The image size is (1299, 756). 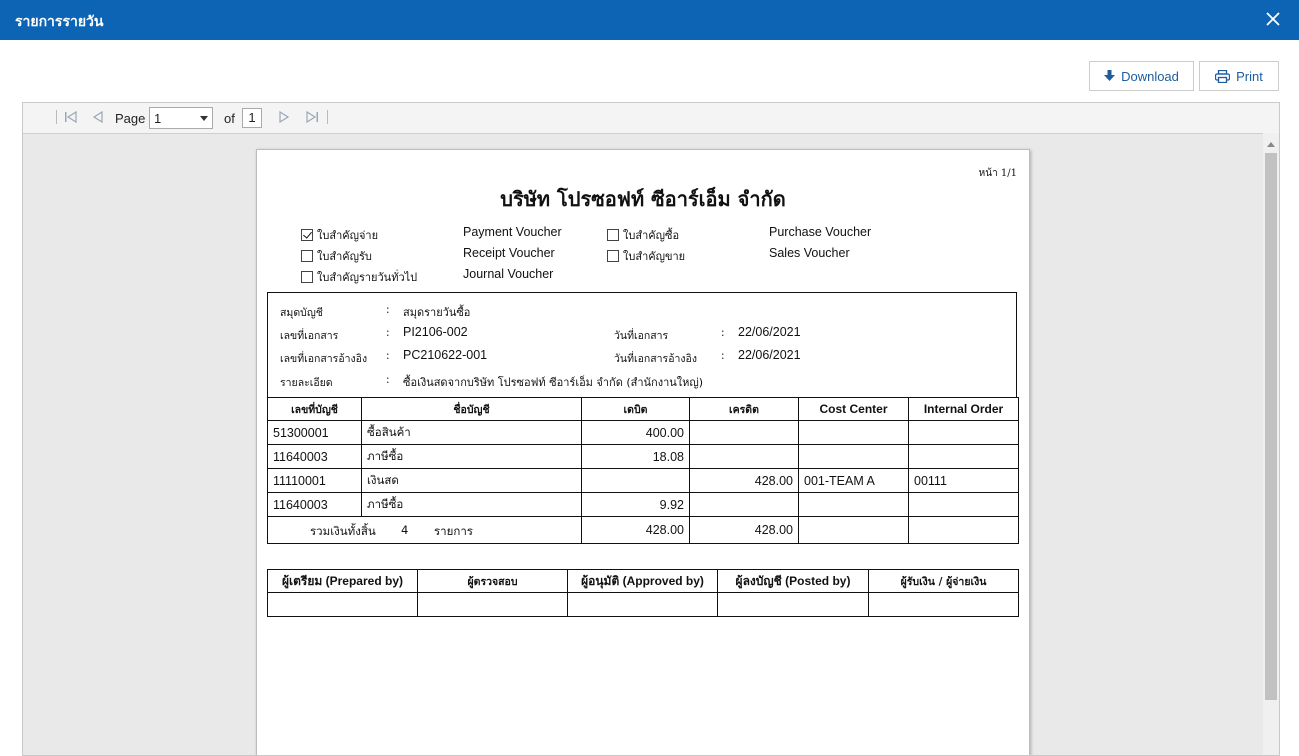 I want to click on of-label: of, so click(x=229, y=118).